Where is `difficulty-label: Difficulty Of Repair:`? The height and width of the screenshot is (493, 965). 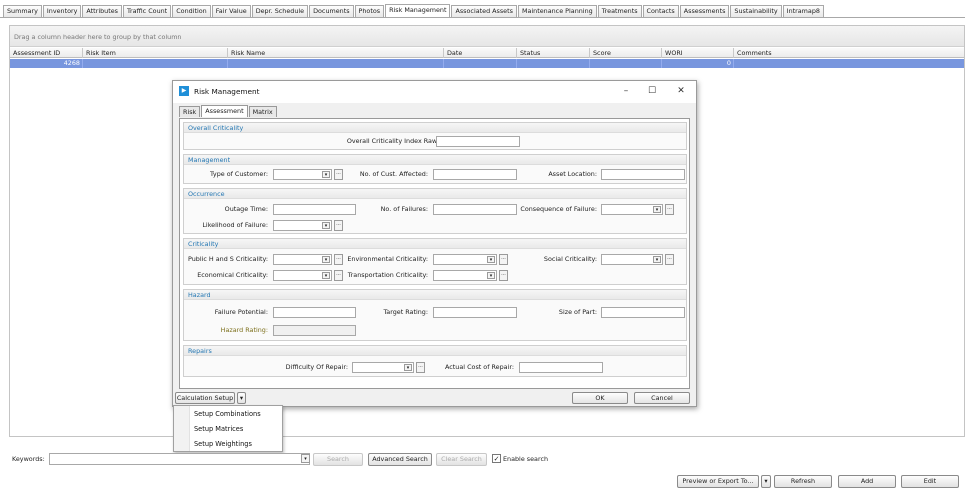 difficulty-label: Difficulty Of Repair: is located at coordinates (316, 367).